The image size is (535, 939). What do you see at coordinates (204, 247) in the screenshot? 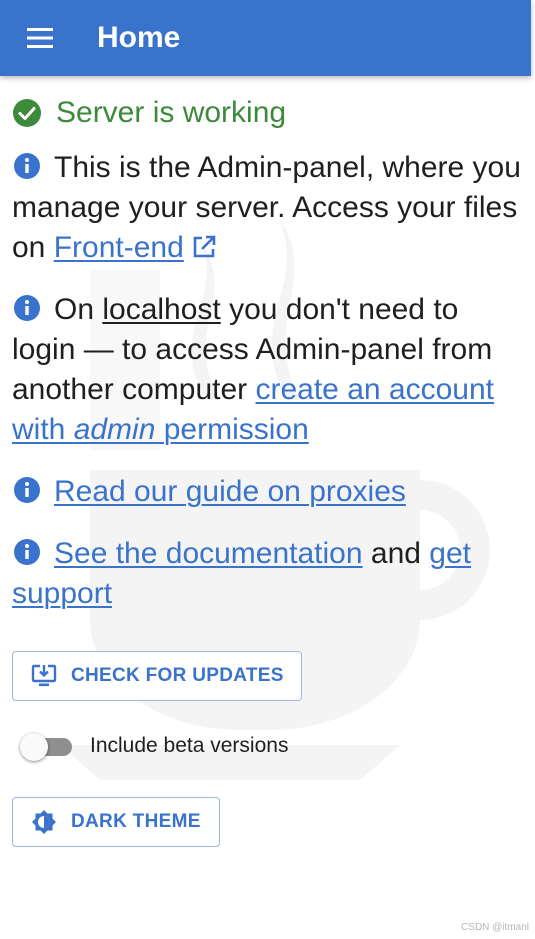
I see `external-link-icon` at bounding box center [204, 247].